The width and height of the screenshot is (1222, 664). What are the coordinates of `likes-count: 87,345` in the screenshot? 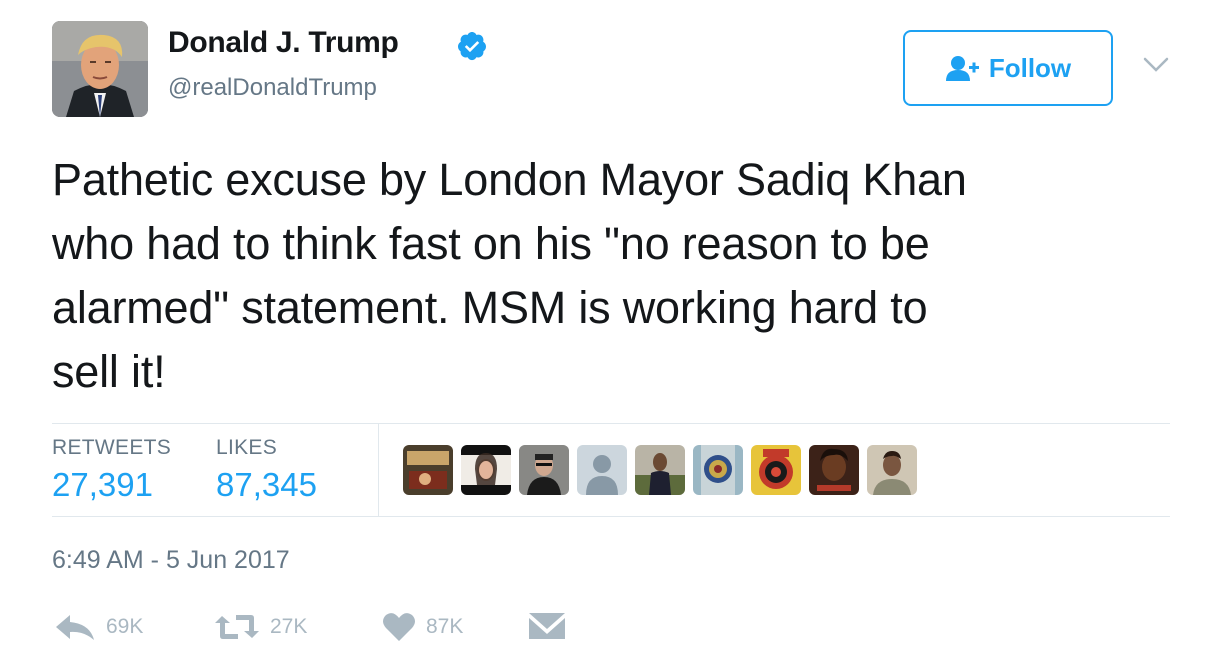 It's located at (266, 485).